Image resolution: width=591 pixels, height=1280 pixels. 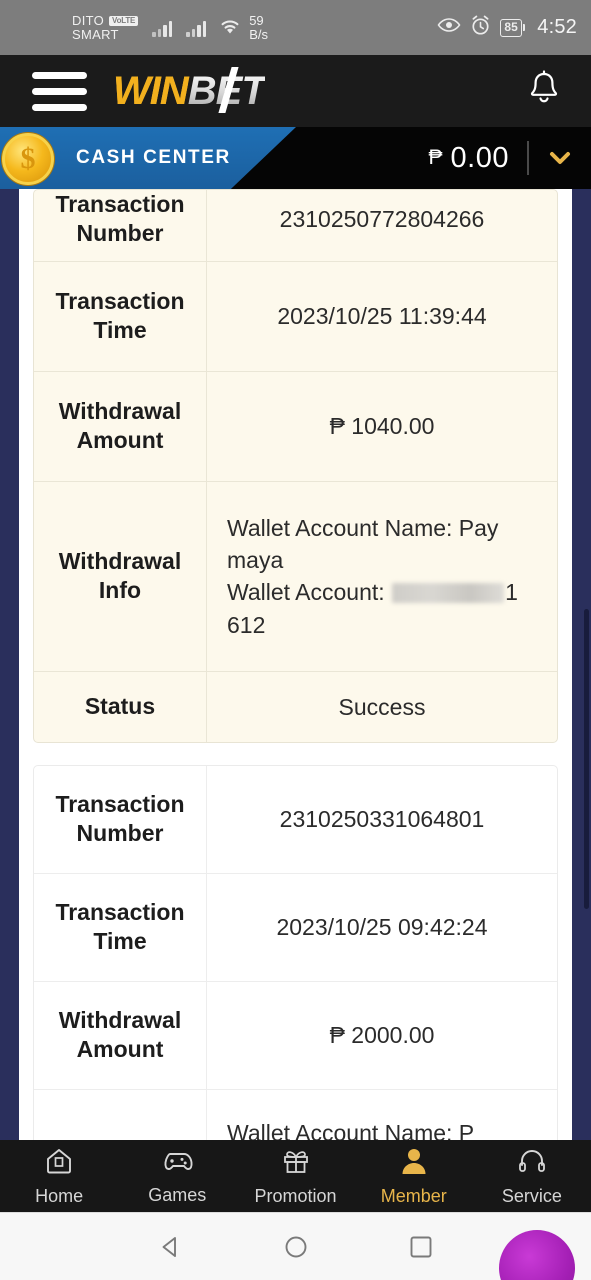 What do you see at coordinates (295, 91) in the screenshot?
I see `app-header: WIN BET` at bounding box center [295, 91].